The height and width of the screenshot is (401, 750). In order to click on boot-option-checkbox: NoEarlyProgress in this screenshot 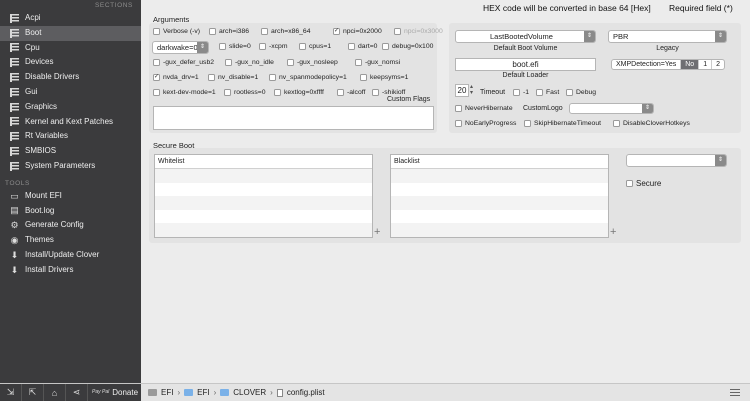, I will do `click(485, 123)`.